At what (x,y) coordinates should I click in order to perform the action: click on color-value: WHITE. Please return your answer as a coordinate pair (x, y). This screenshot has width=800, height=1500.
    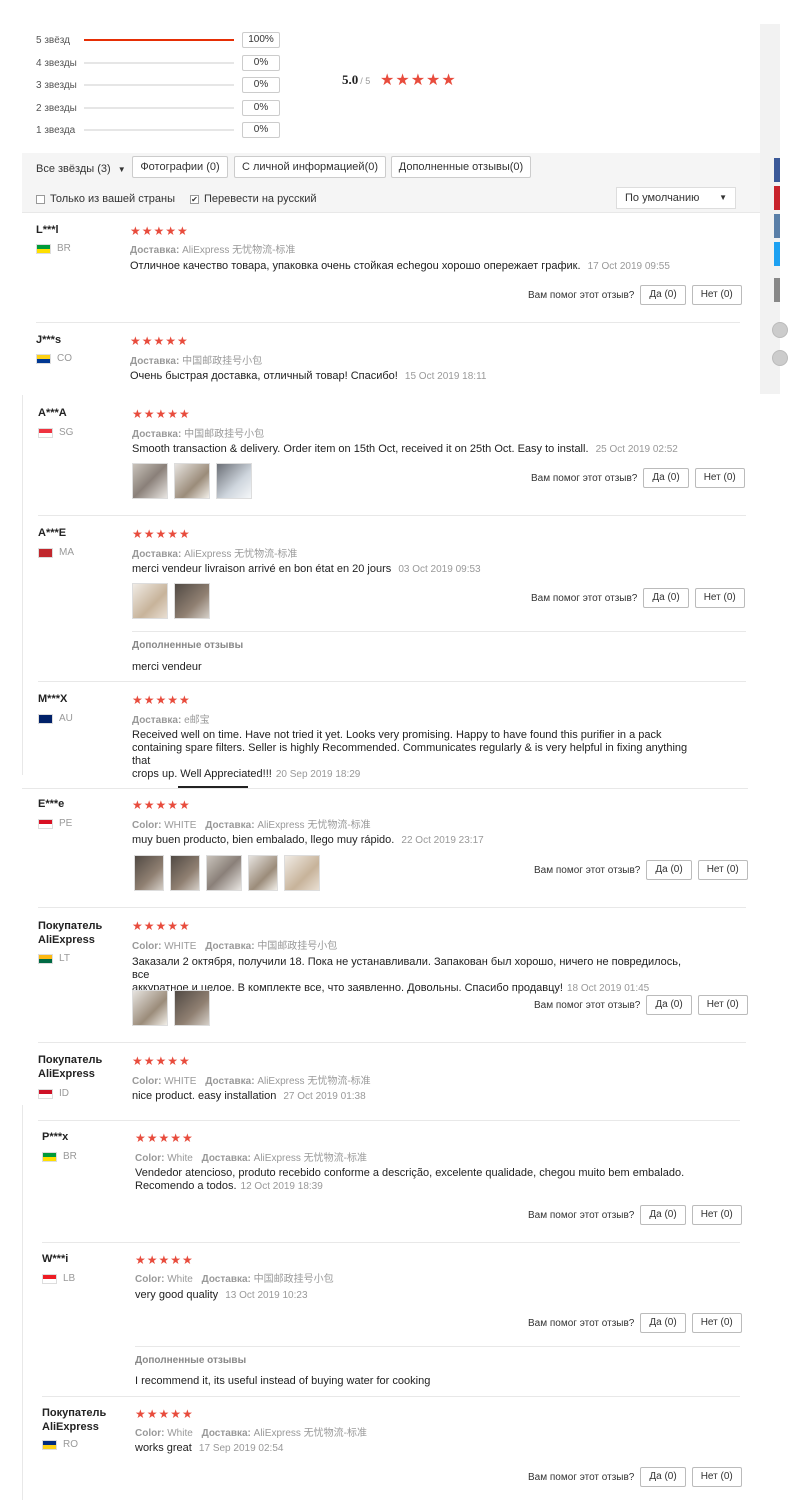
    Looking at the image, I should click on (180, 825).